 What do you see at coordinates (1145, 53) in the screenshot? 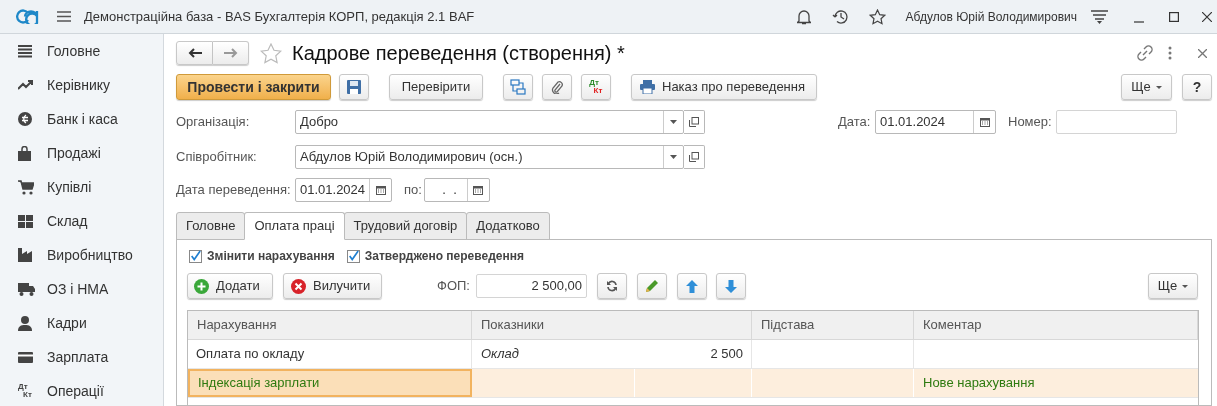
I see `link-icon` at bounding box center [1145, 53].